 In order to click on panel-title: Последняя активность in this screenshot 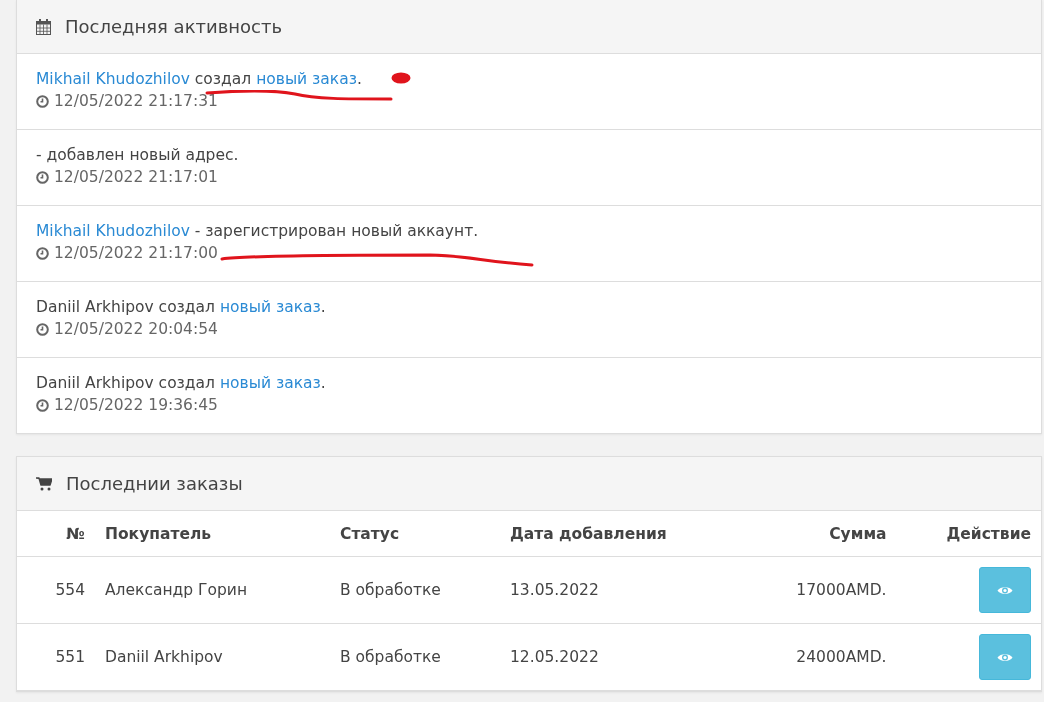, I will do `click(174, 26)`.